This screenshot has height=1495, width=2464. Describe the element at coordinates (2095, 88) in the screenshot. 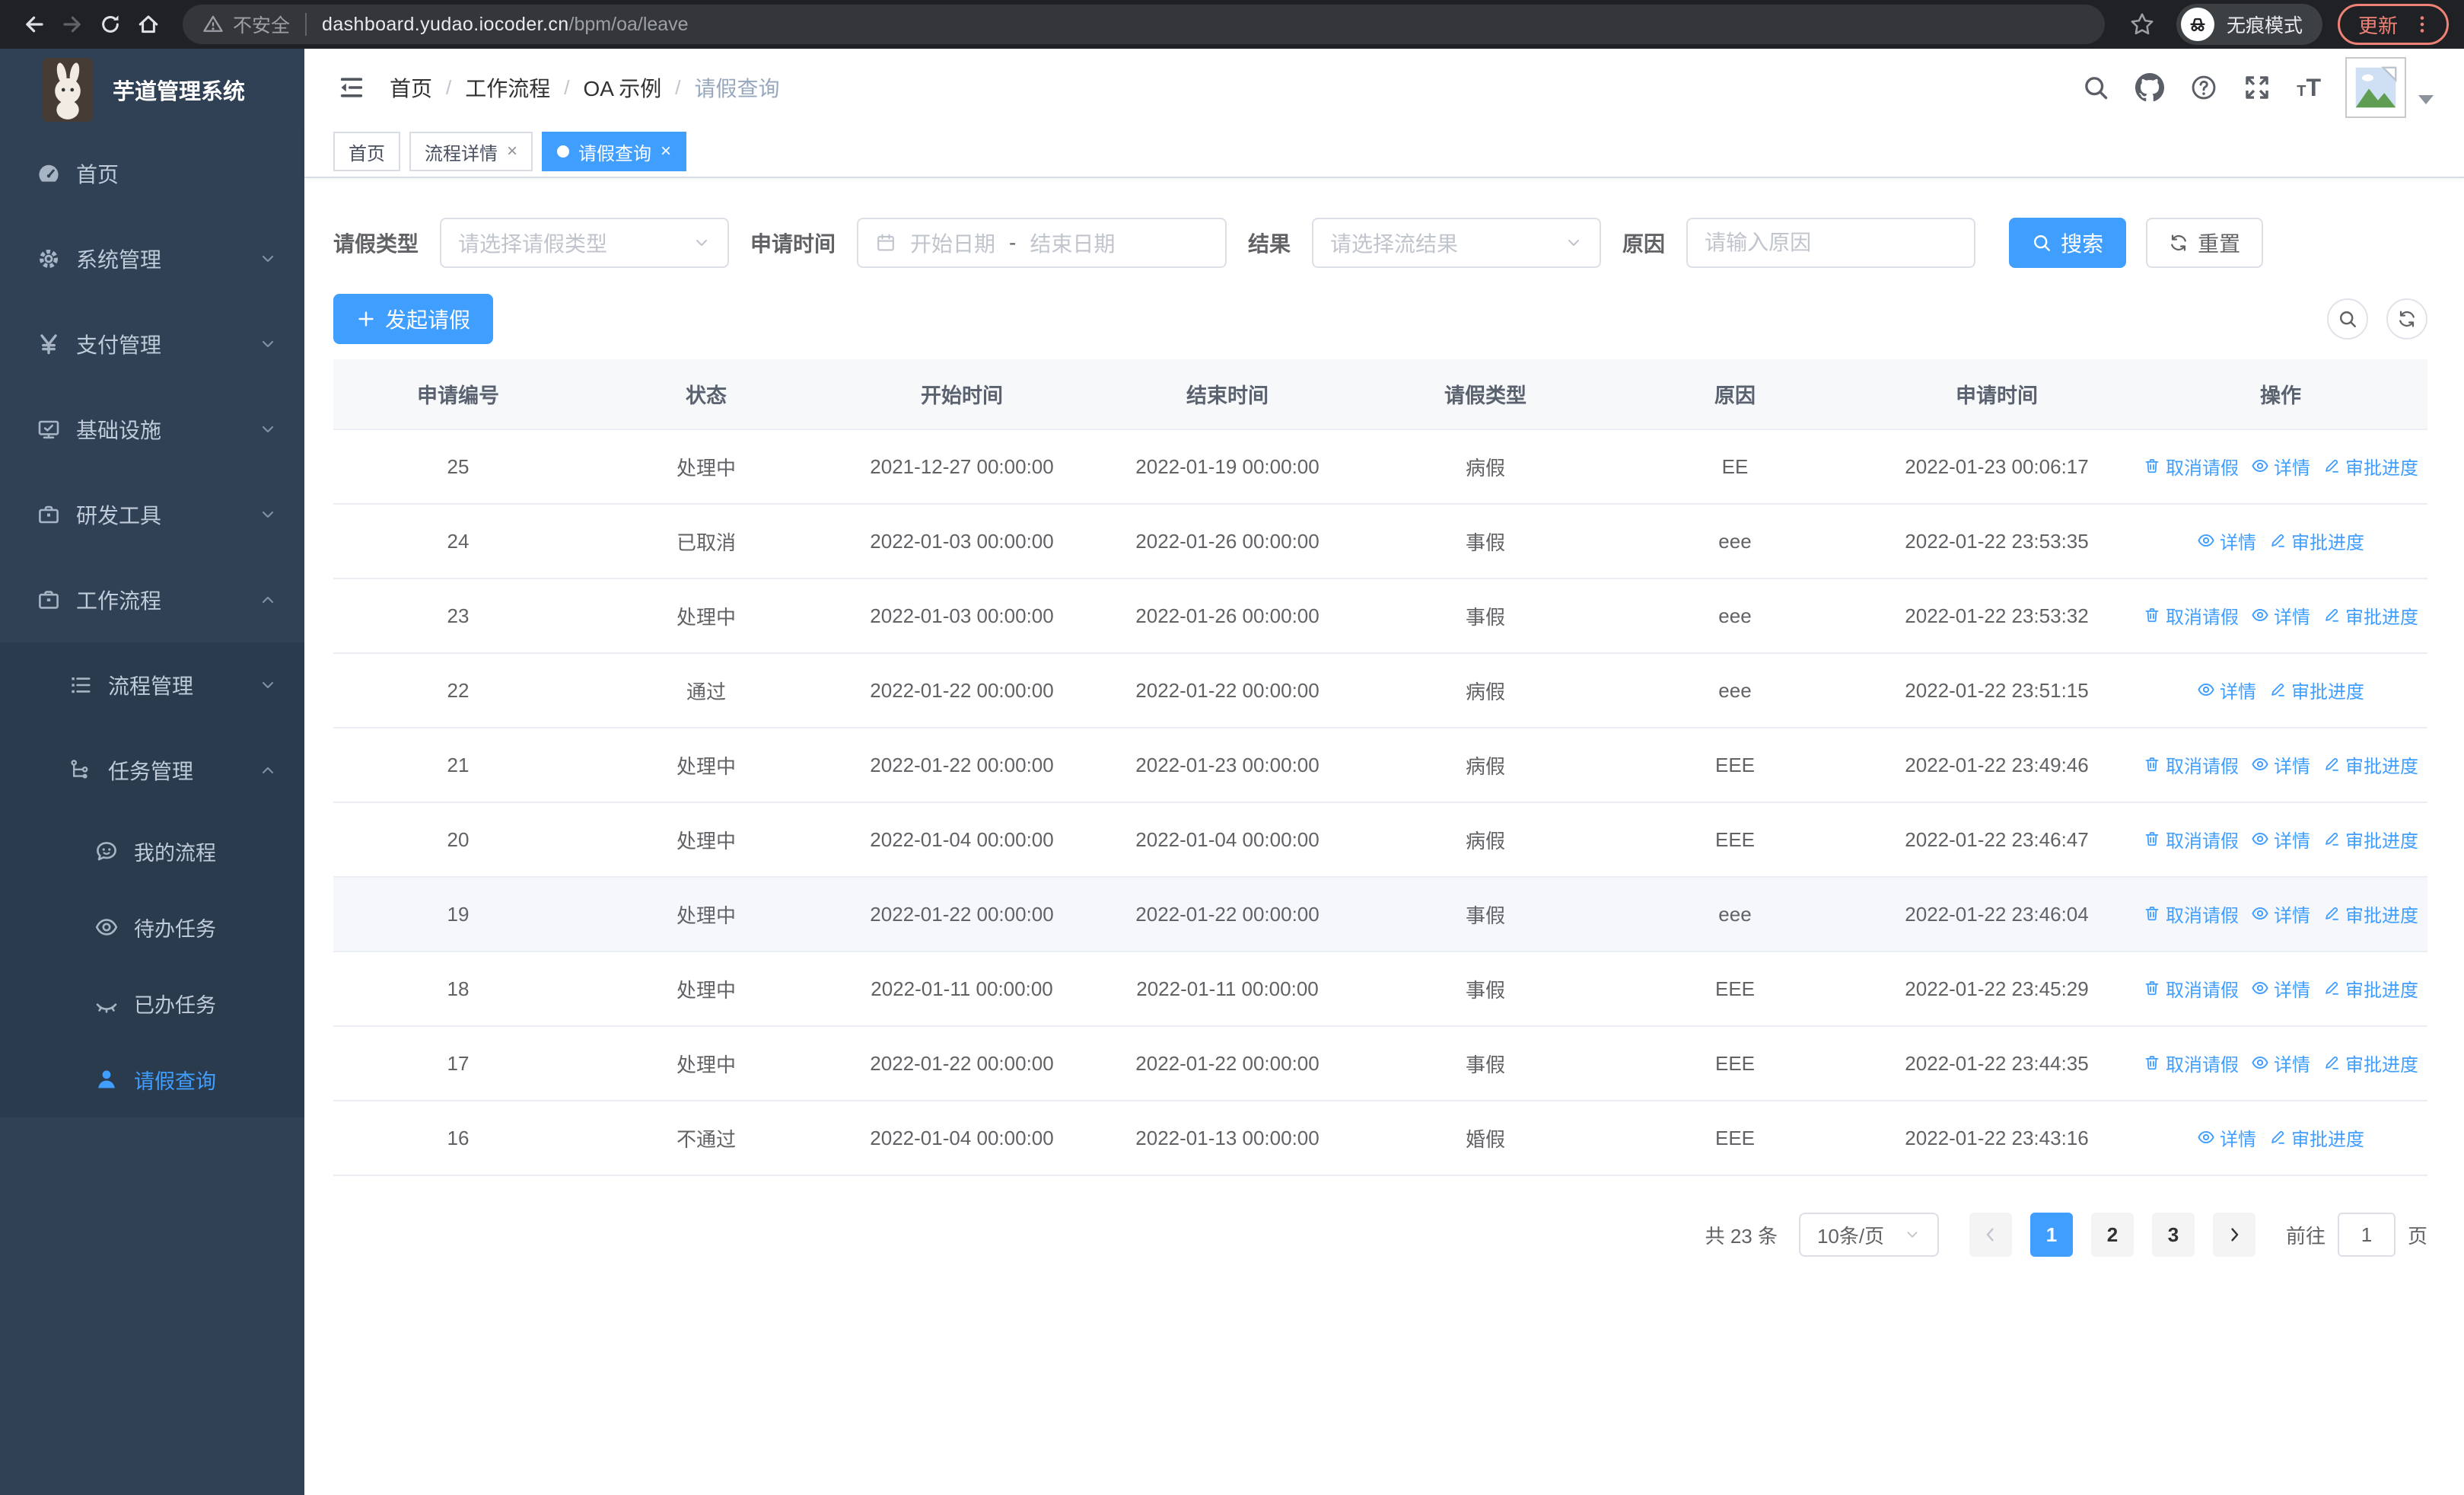

I see `header-search-button` at that location.